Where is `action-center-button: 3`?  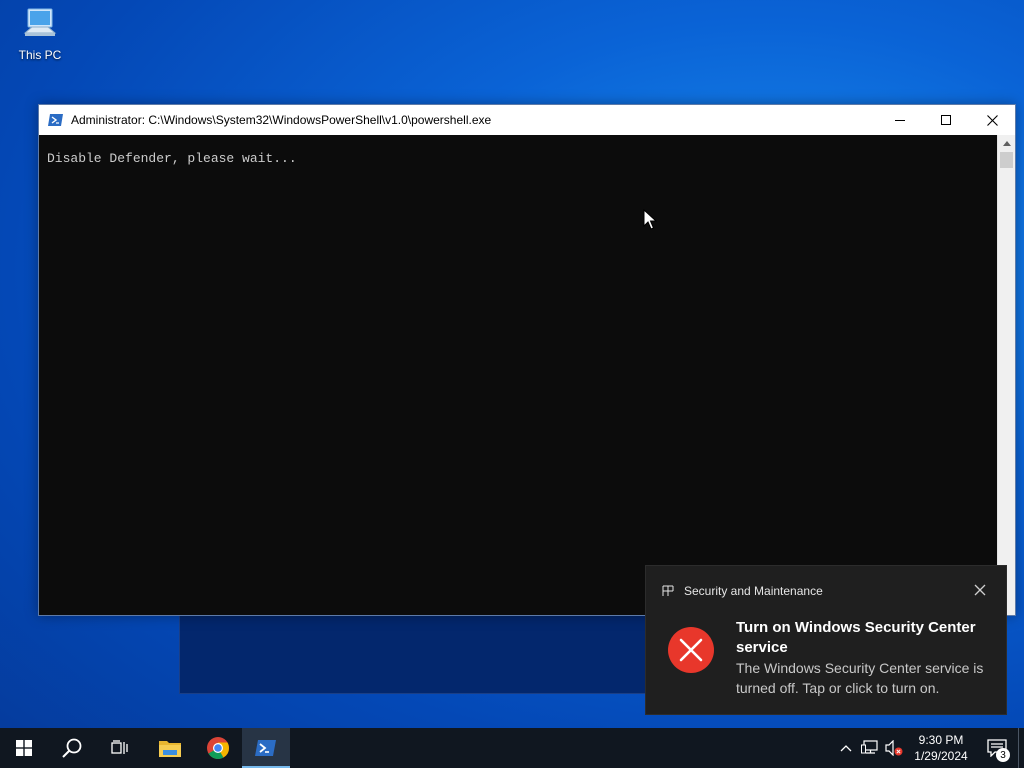 action-center-button: 3 is located at coordinates (997, 748).